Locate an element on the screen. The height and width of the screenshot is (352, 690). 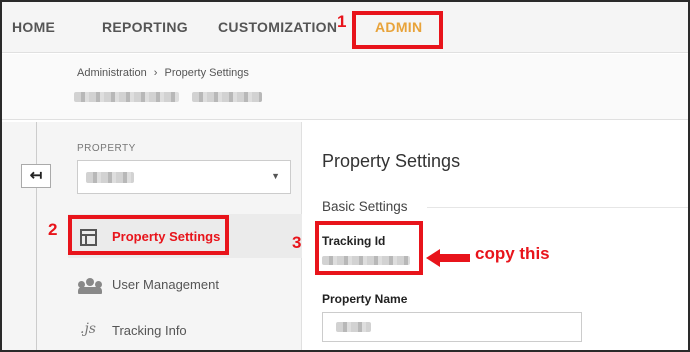
sidebar-item-tracking-info: .js Tracking Info is located at coordinates (185, 329).